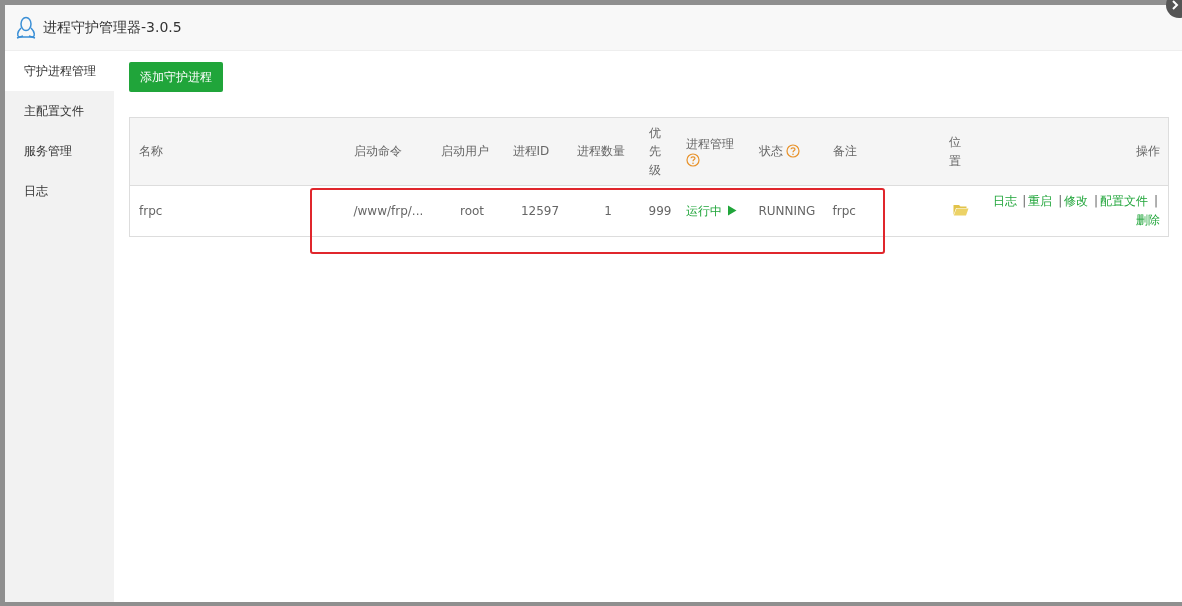 Image resolution: width=1182 pixels, height=606 pixels. Describe the element at coordinates (1076, 200) in the screenshot. I see `action-link: 修改` at that location.